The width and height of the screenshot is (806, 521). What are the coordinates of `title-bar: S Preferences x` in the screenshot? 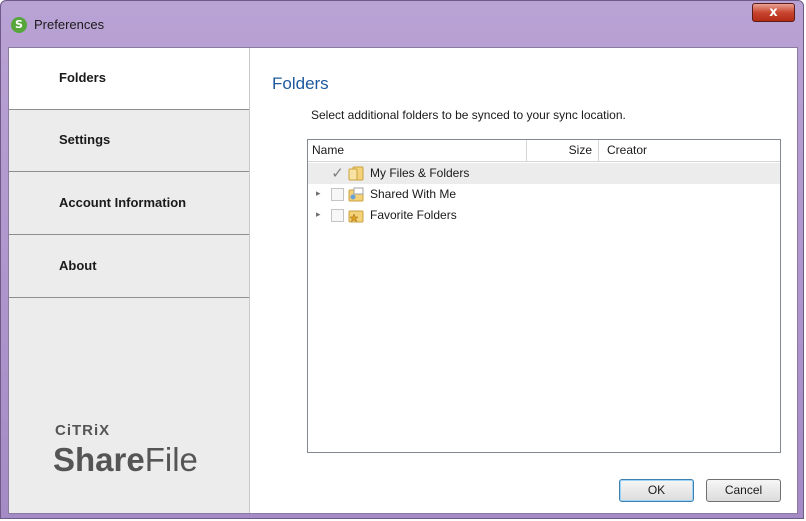 It's located at (402, 21).